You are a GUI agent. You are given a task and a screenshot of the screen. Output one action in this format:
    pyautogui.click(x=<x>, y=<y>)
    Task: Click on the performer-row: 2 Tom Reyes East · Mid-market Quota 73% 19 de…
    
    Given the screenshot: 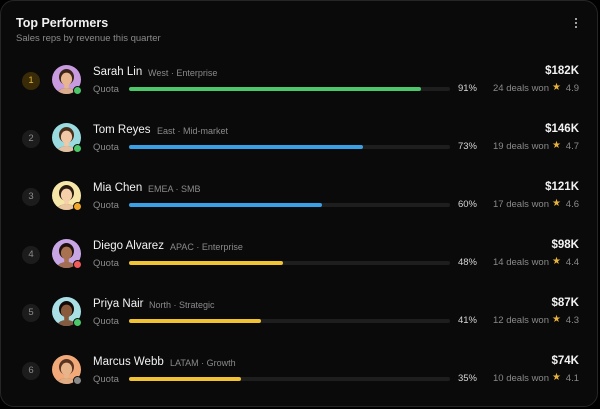 What is the action you would take?
    pyautogui.click(x=299, y=152)
    